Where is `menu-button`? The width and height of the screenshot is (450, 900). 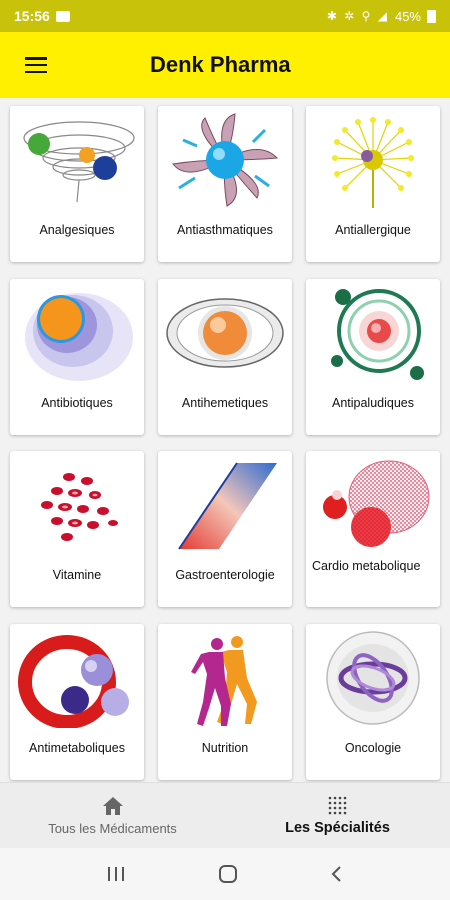 menu-button is located at coordinates (36, 65).